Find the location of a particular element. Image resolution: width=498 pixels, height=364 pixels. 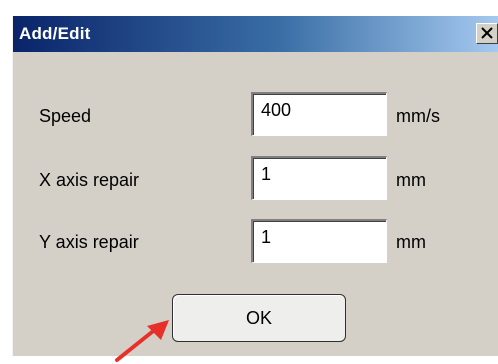

ok-button: OK is located at coordinates (259, 318).